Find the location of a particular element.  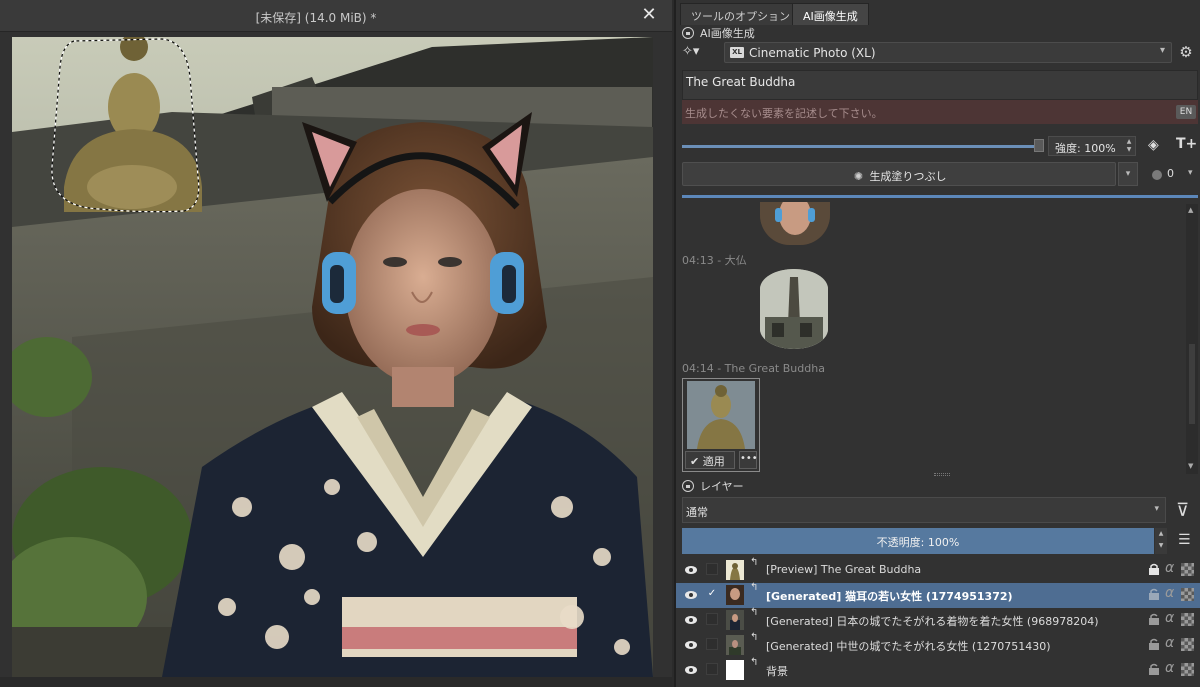

scroll-up-icon: ▲ is located at coordinates (1190, 210).